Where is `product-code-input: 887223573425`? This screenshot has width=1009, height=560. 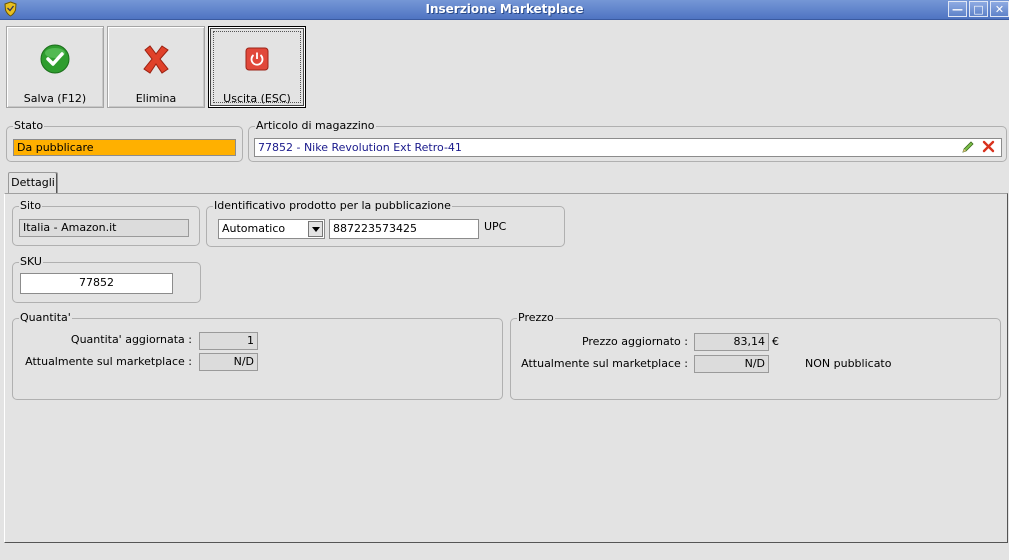
product-code-input: 887223573425 is located at coordinates (404, 229).